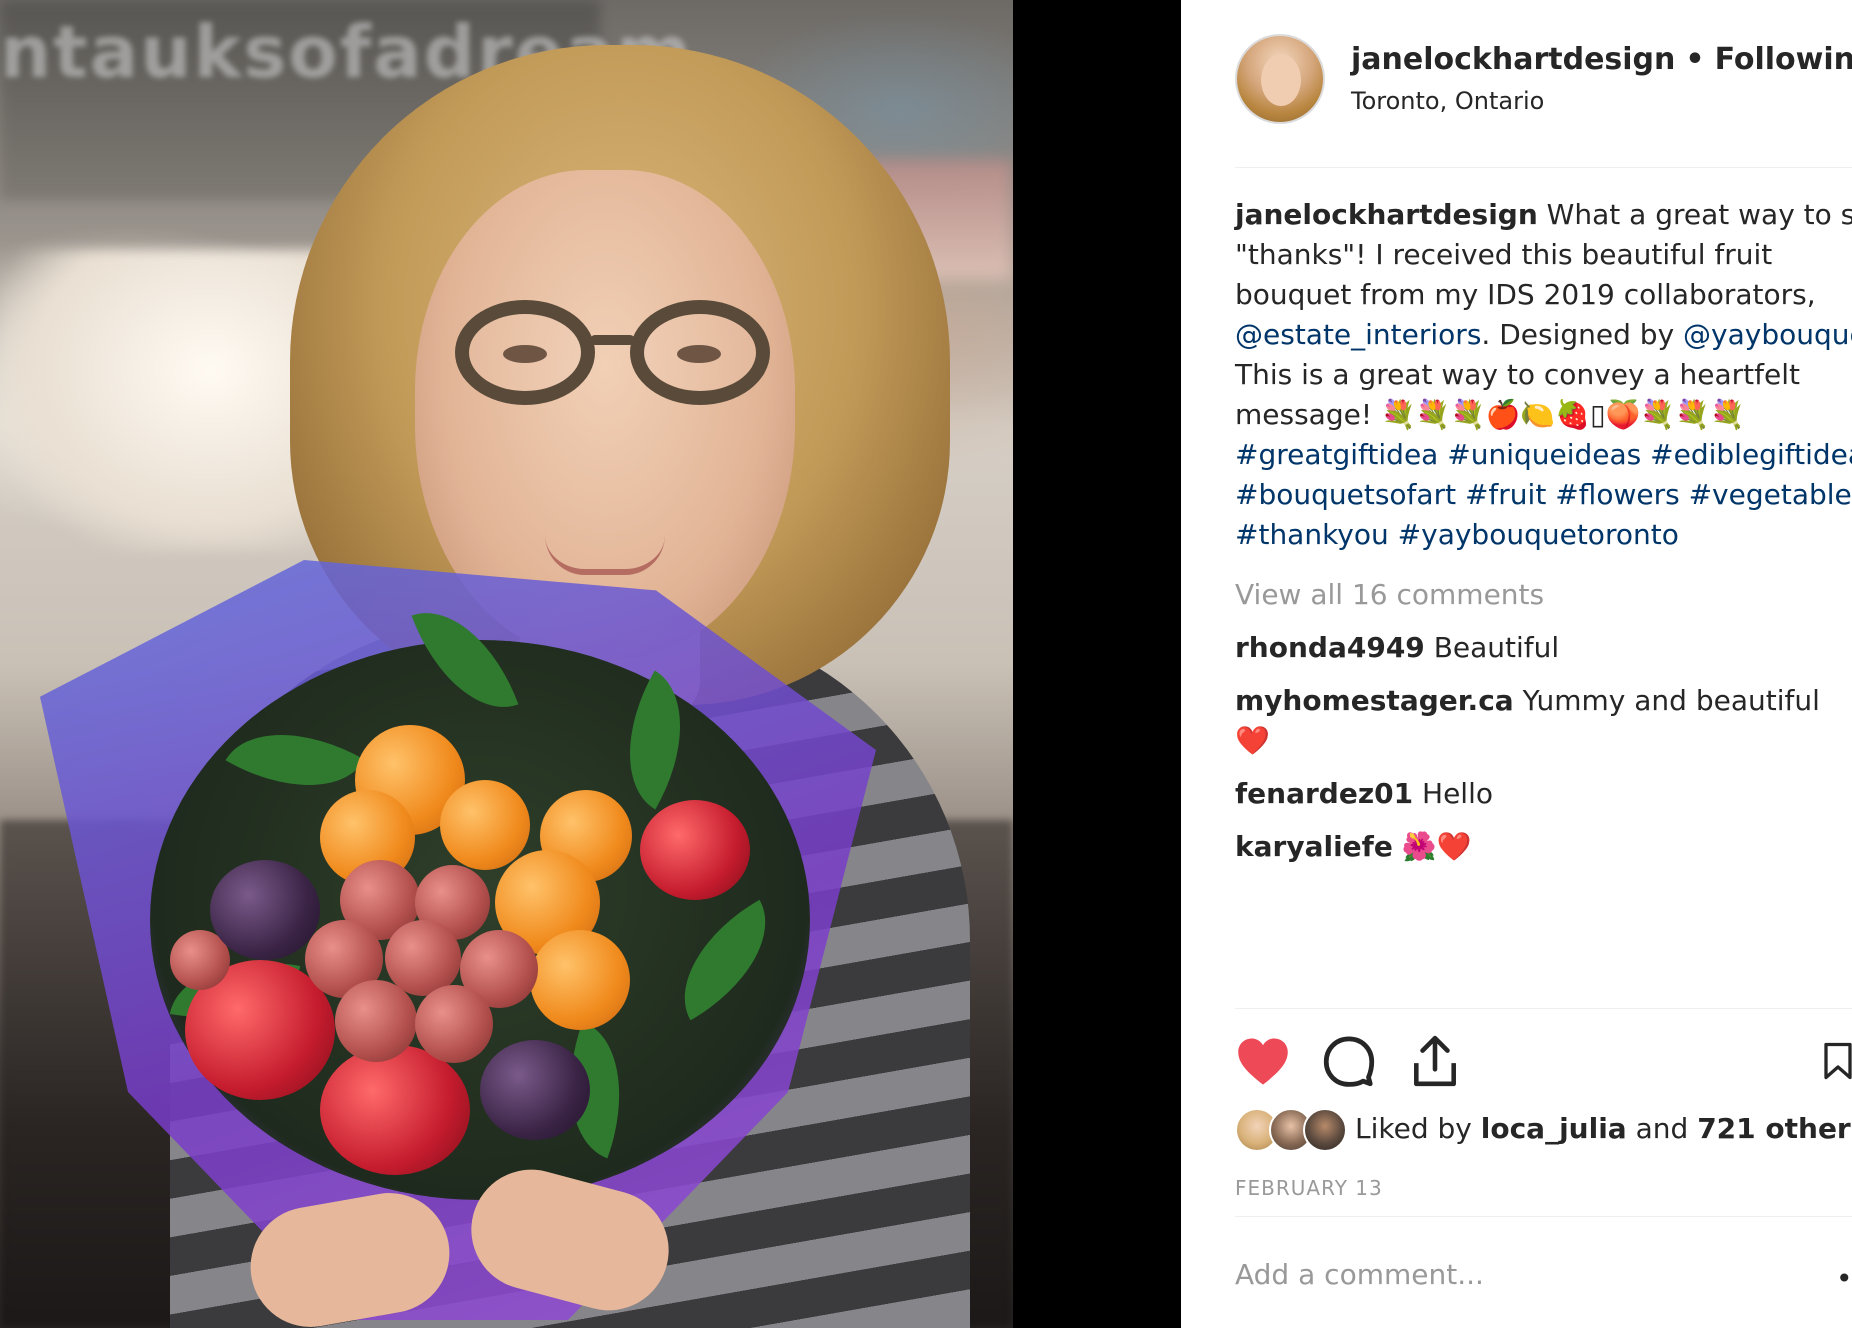 The image size is (1852, 1328). I want to click on actions-divider, so click(1543, 1008).